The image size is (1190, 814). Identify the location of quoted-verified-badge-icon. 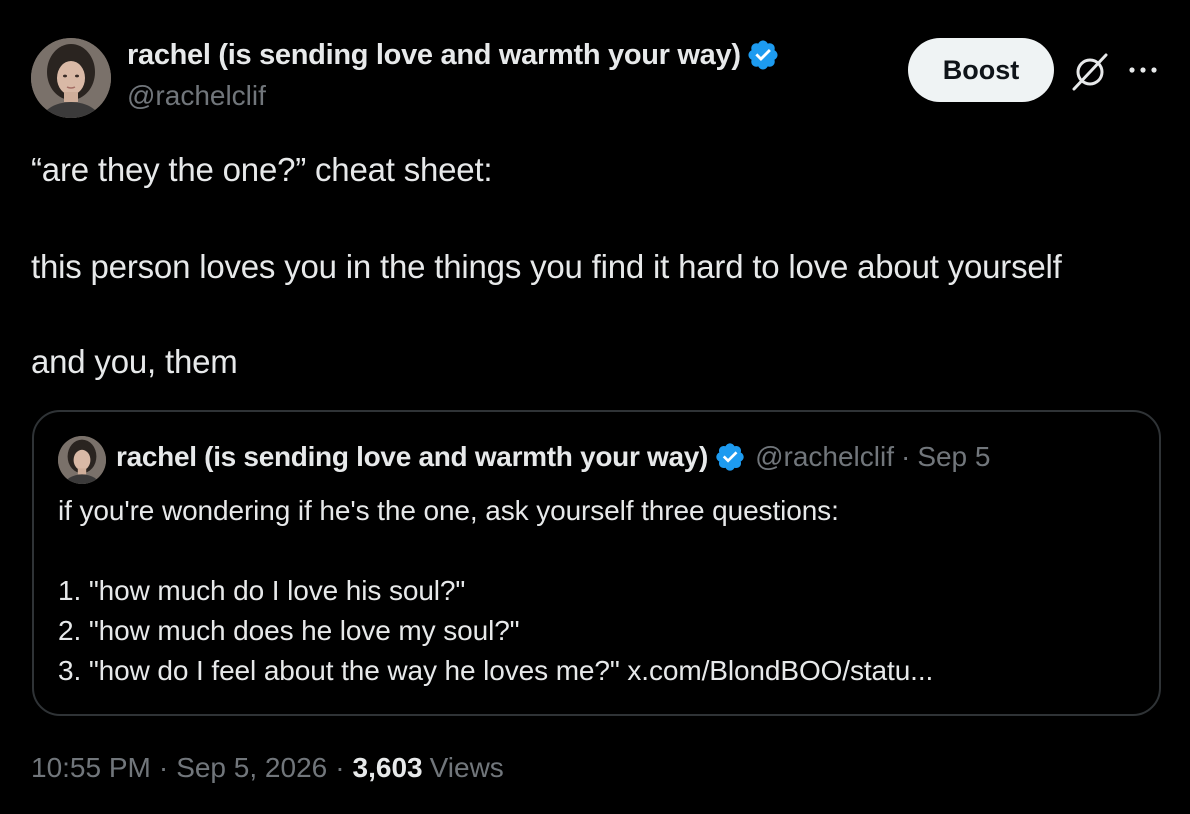
(730, 457).